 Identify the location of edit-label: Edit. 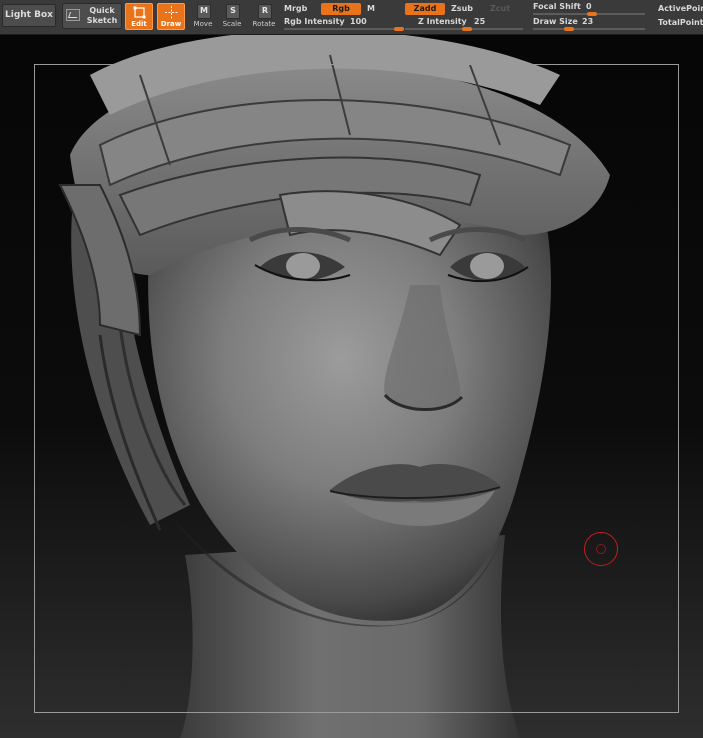
(139, 24).